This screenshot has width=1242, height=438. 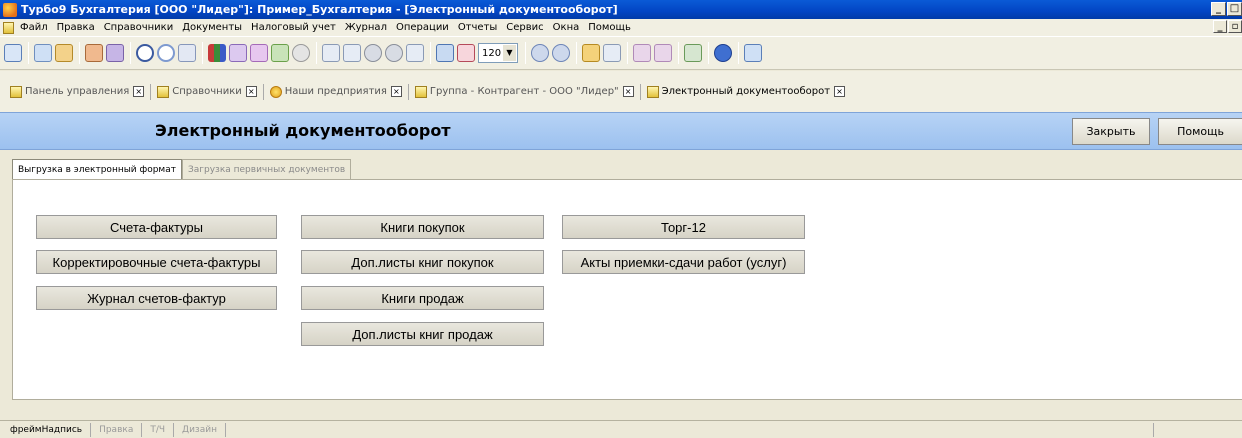 I want to click on sales-book-sheets-button: Доп.листы книг продаж, so click(x=422, y=334).